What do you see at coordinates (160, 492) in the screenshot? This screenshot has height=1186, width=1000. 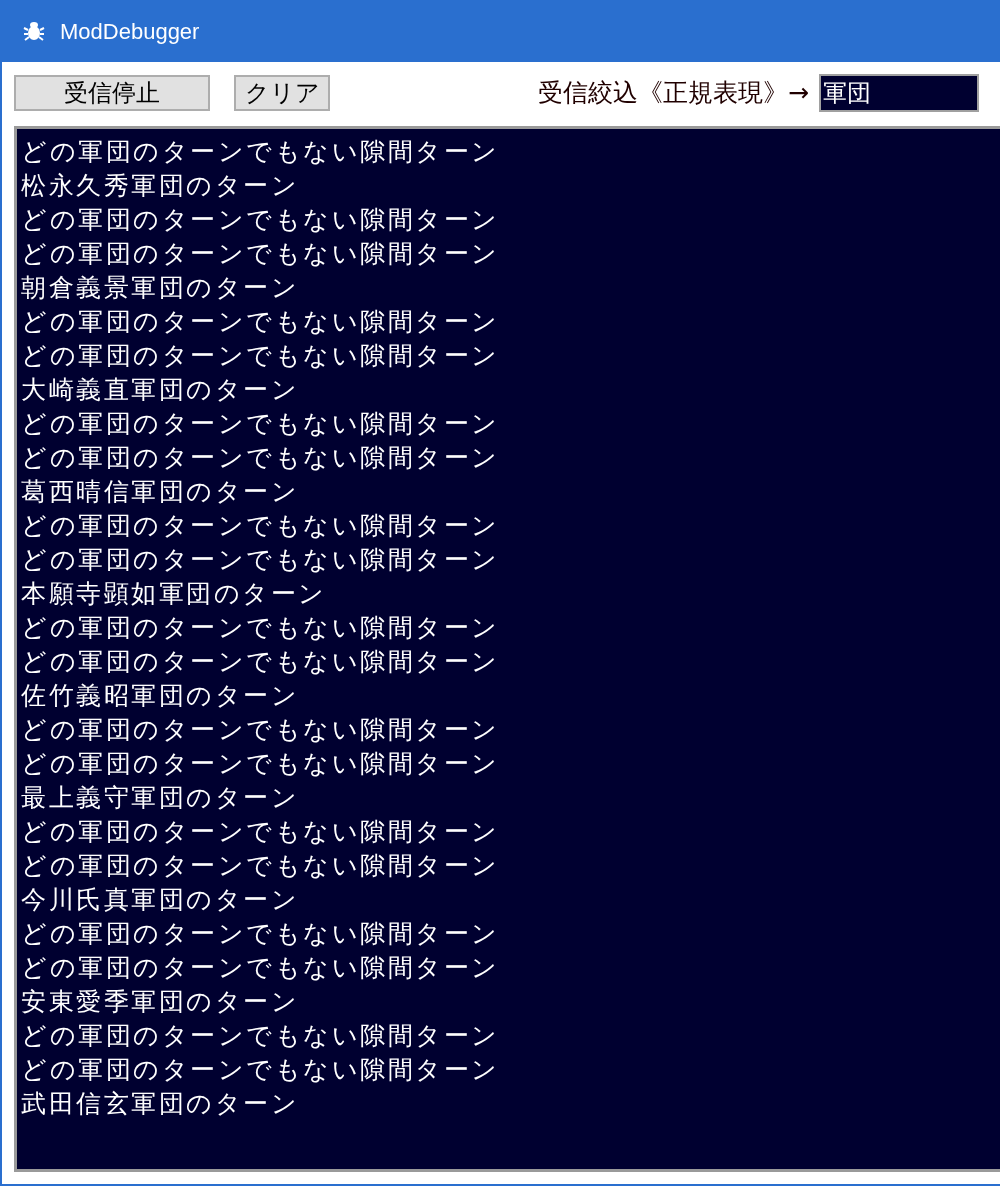 I see `log-line: 葛西晴信軍団のターン` at bounding box center [160, 492].